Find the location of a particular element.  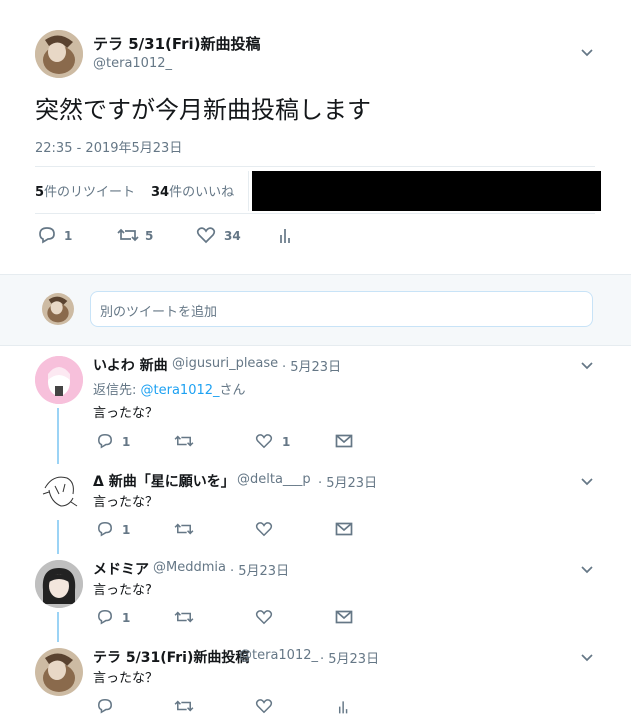

reply-handle: @delta___p is located at coordinates (274, 479).